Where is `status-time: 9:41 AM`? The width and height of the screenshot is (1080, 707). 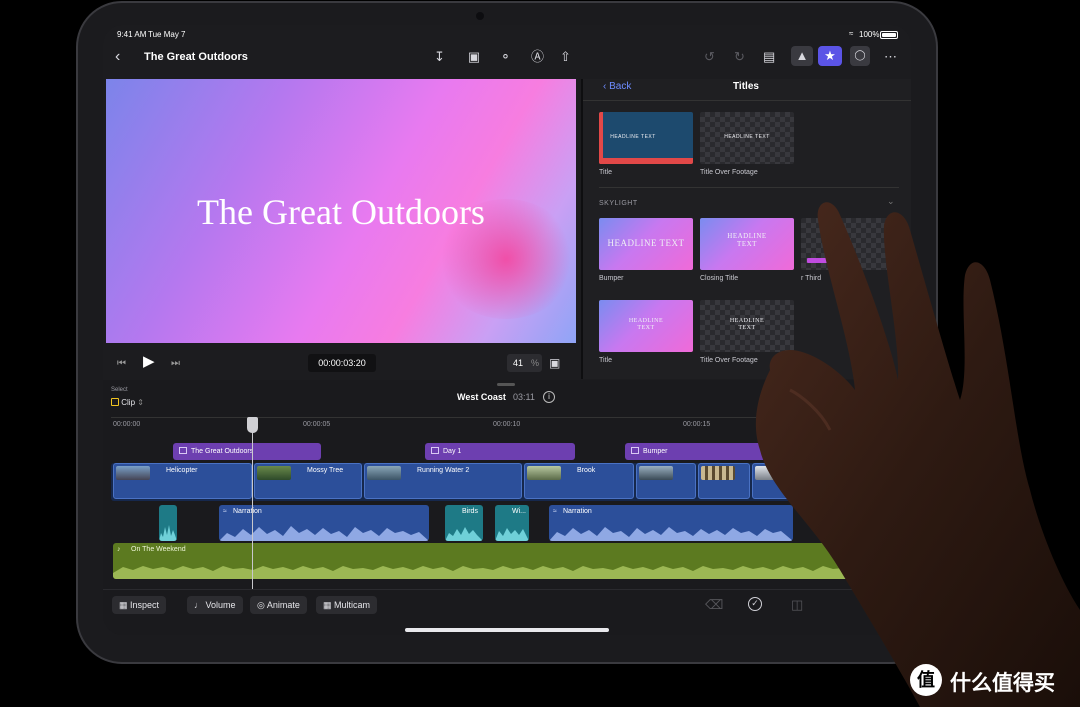 status-time: 9:41 AM is located at coordinates (132, 34).